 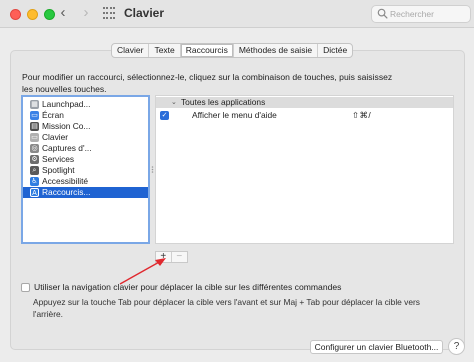 What do you see at coordinates (85, 115) in the screenshot?
I see `category-ecran: ▭ Écran` at bounding box center [85, 115].